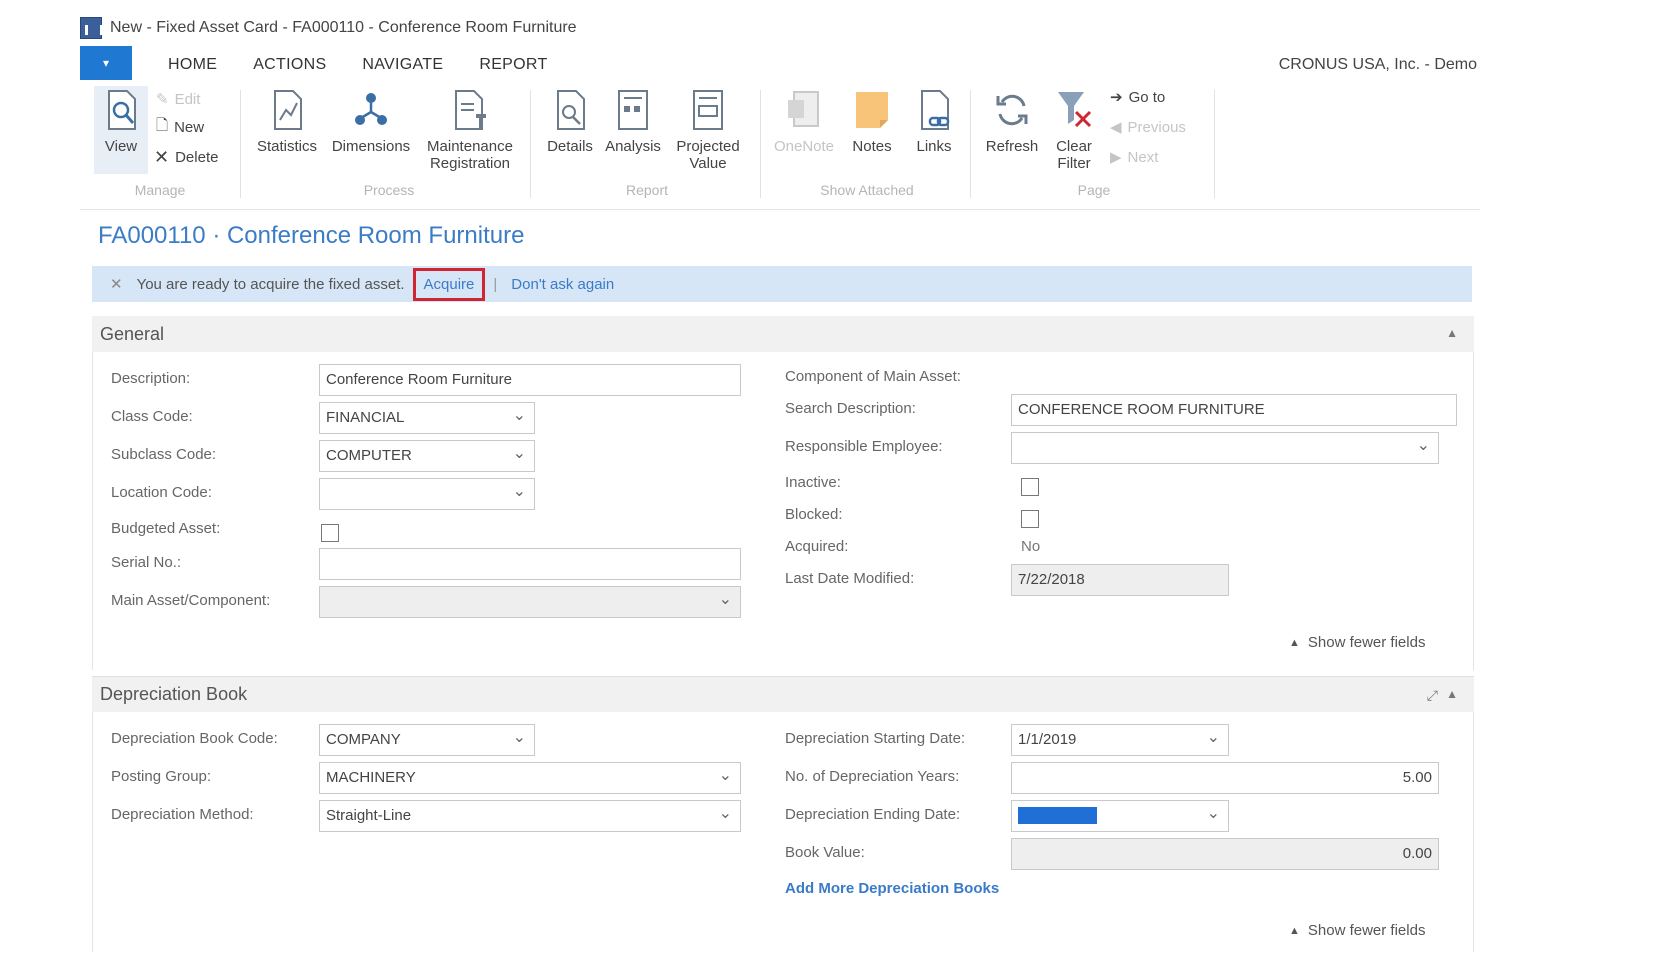 The width and height of the screenshot is (1653, 976). Describe the element at coordinates (162, 156) in the screenshot. I see `delete-x-icon: ✕` at that location.